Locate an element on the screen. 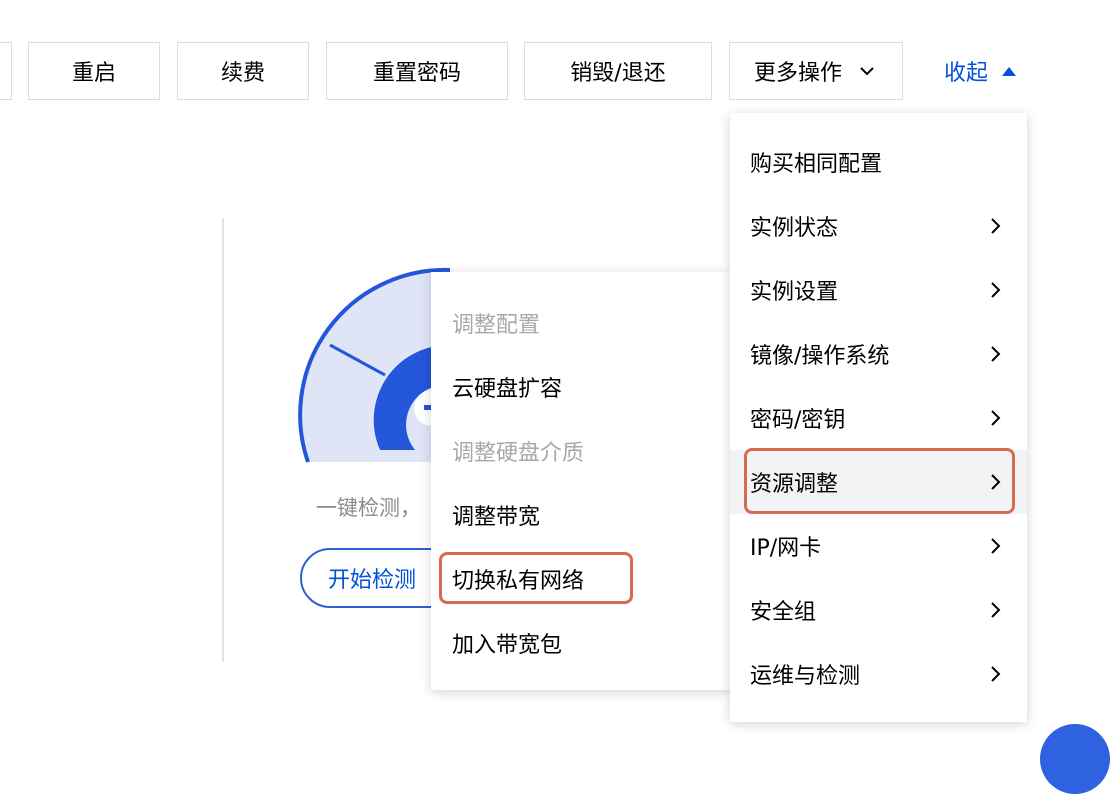 The height and width of the screenshot is (794, 1112). menu-item-ops-check: 运维与检测 is located at coordinates (878, 674).